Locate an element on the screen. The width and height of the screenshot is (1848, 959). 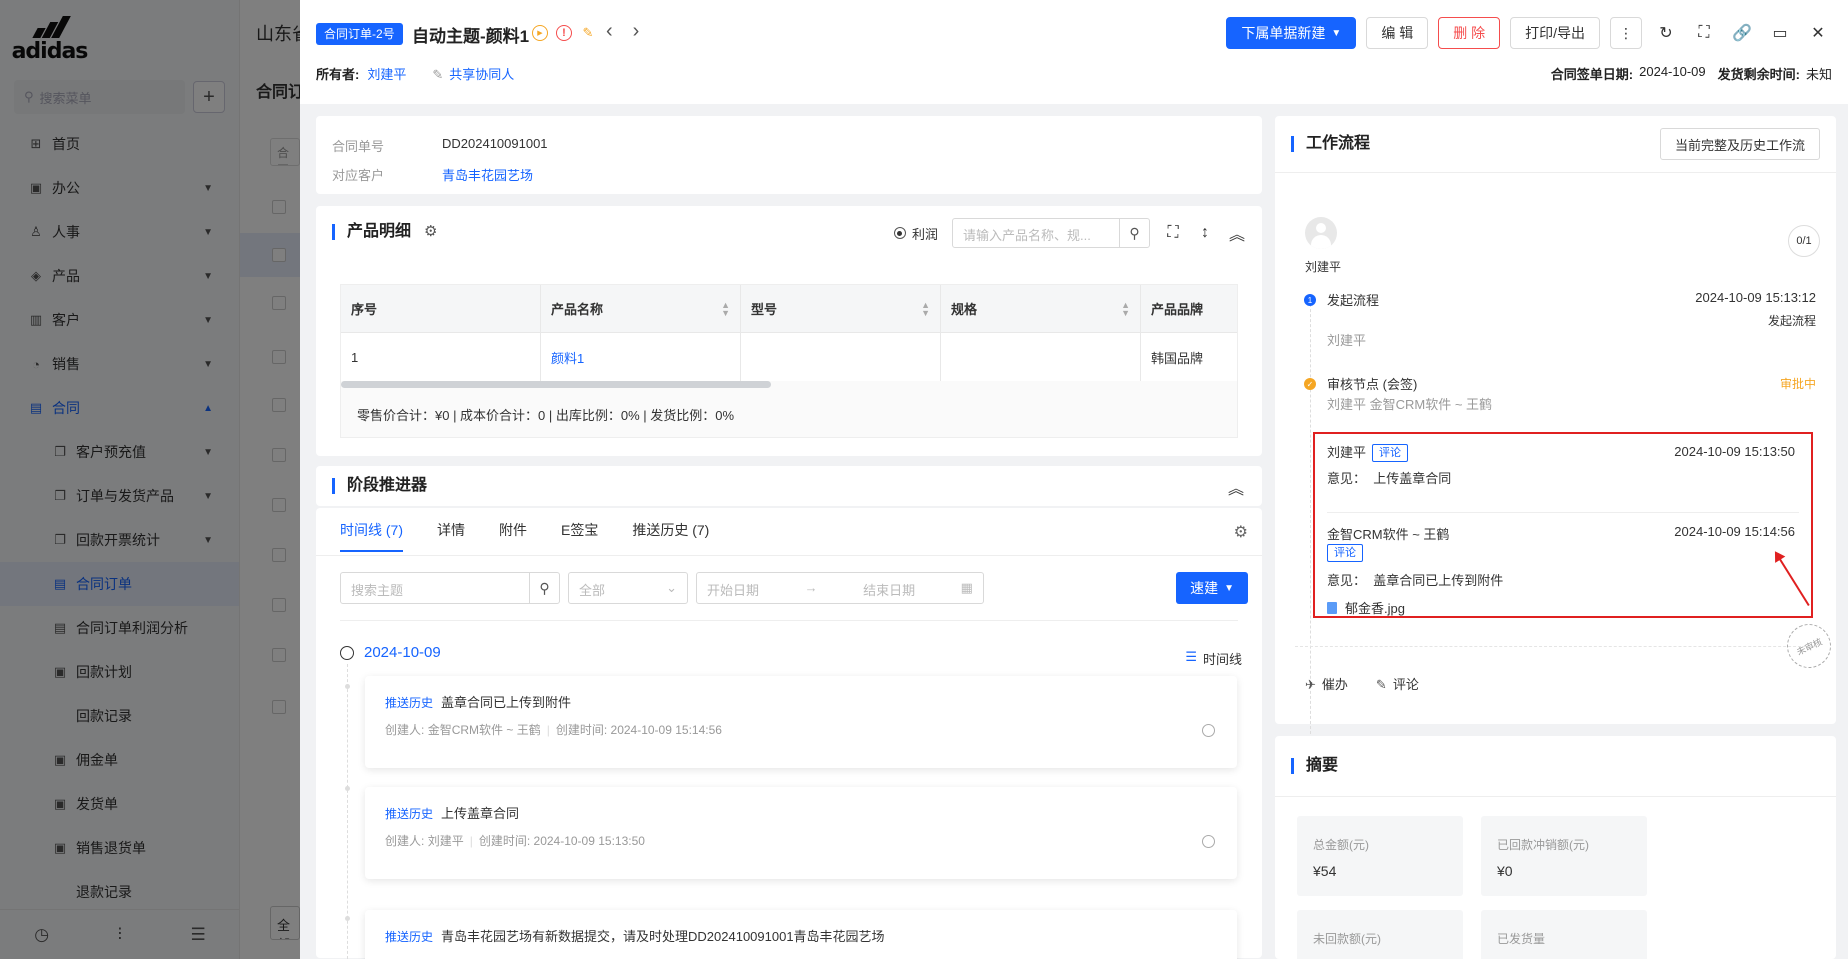
comment-button: ✎ 评论 is located at coordinates (1397, 683).